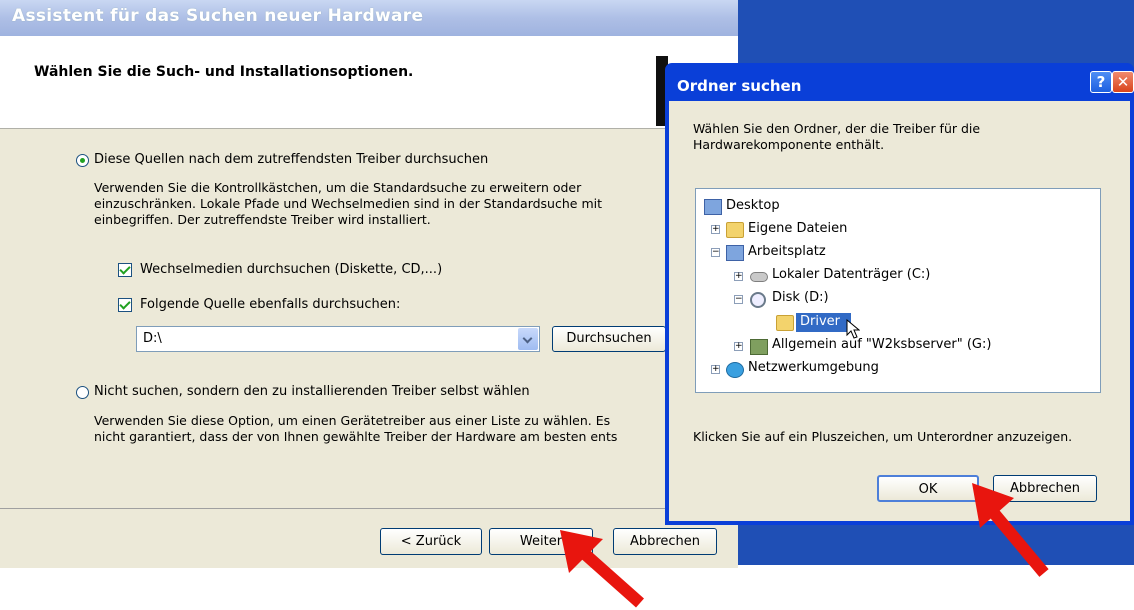 Image resolution: width=1134 pixels, height=610 pixels. I want to click on browse-button: Durchsuchen, so click(609, 339).